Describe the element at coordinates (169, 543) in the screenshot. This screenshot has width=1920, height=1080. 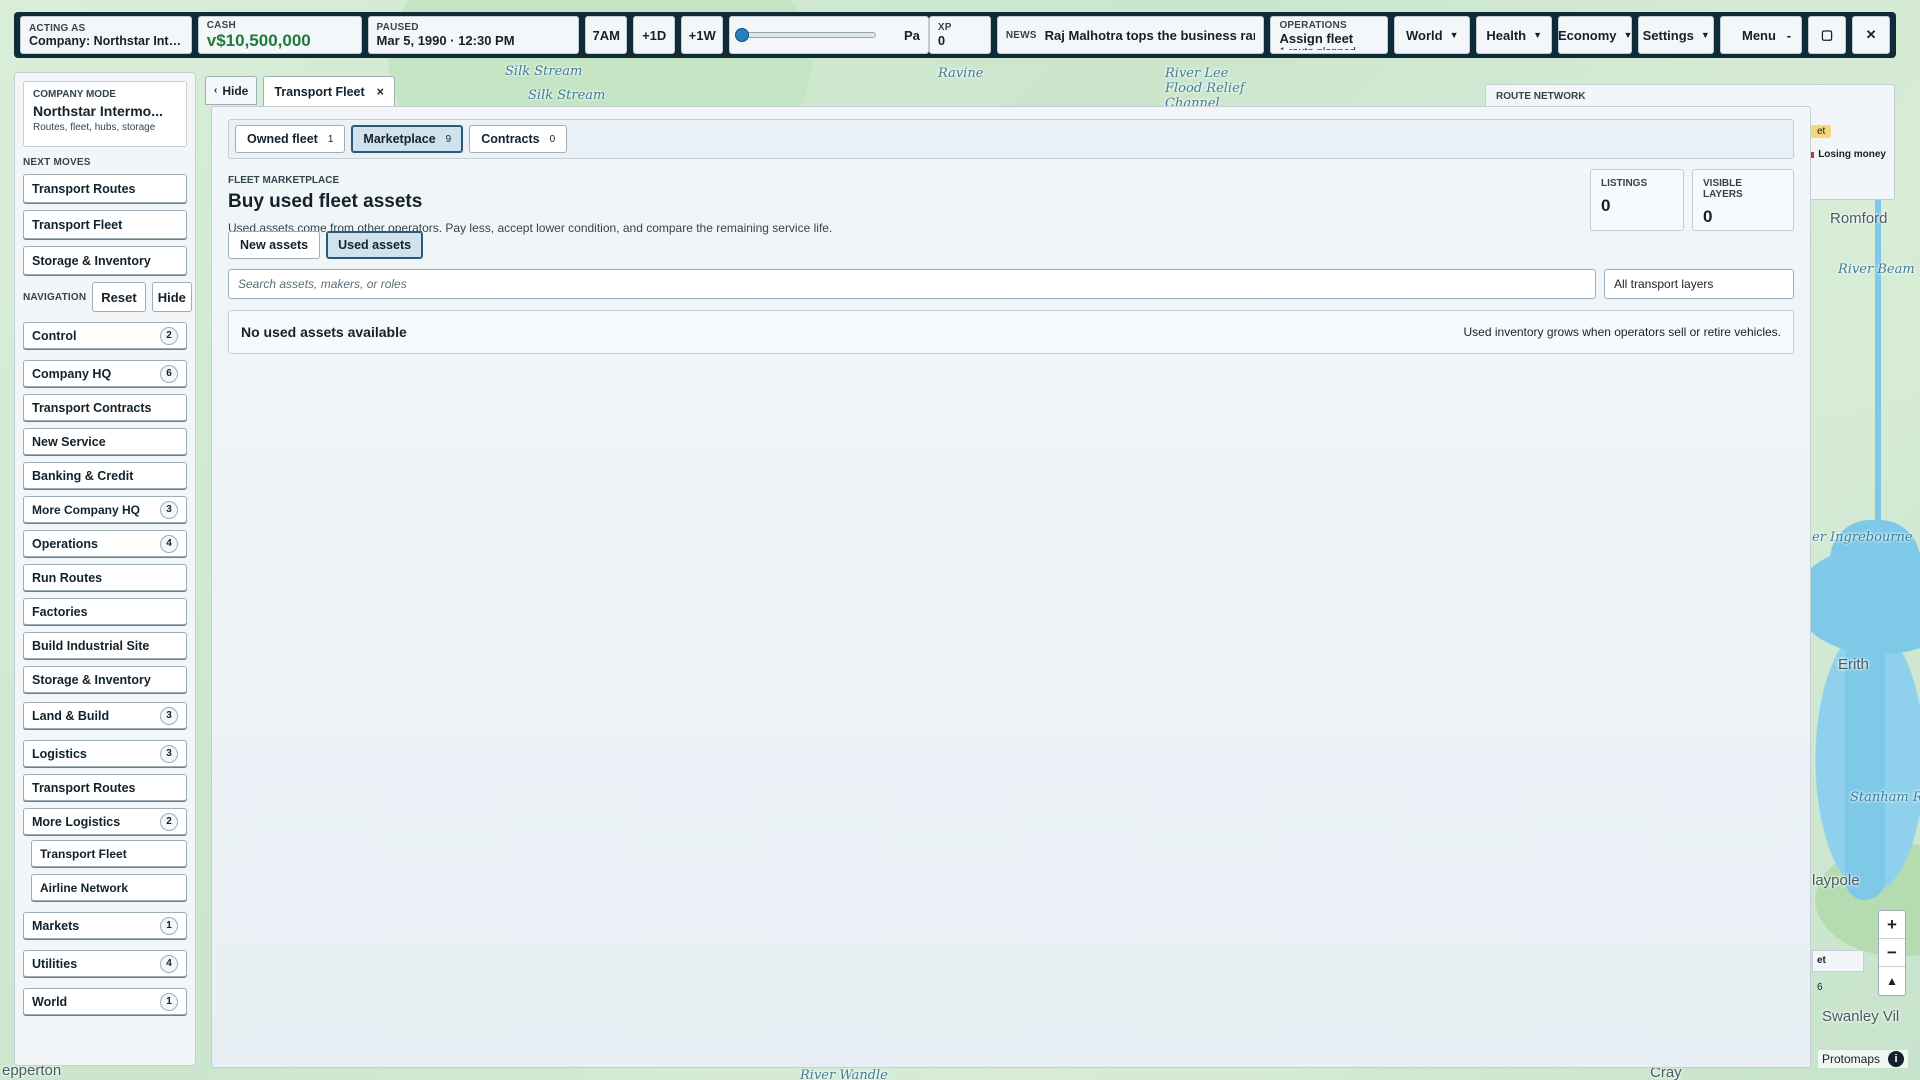
I see `count-badge: 4` at that location.